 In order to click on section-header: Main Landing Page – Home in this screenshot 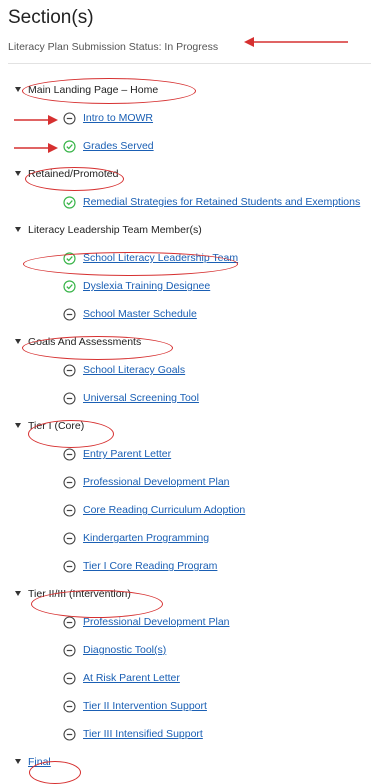, I will do `click(185, 91)`.